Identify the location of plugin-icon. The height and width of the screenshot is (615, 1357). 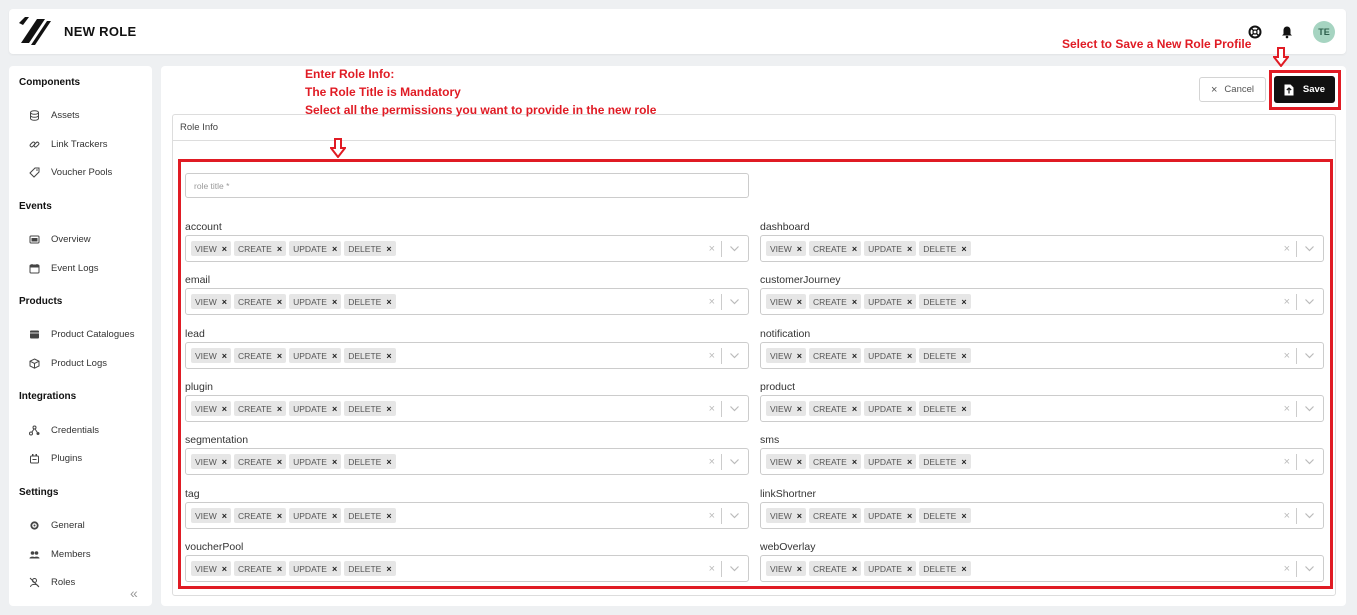
(34, 458).